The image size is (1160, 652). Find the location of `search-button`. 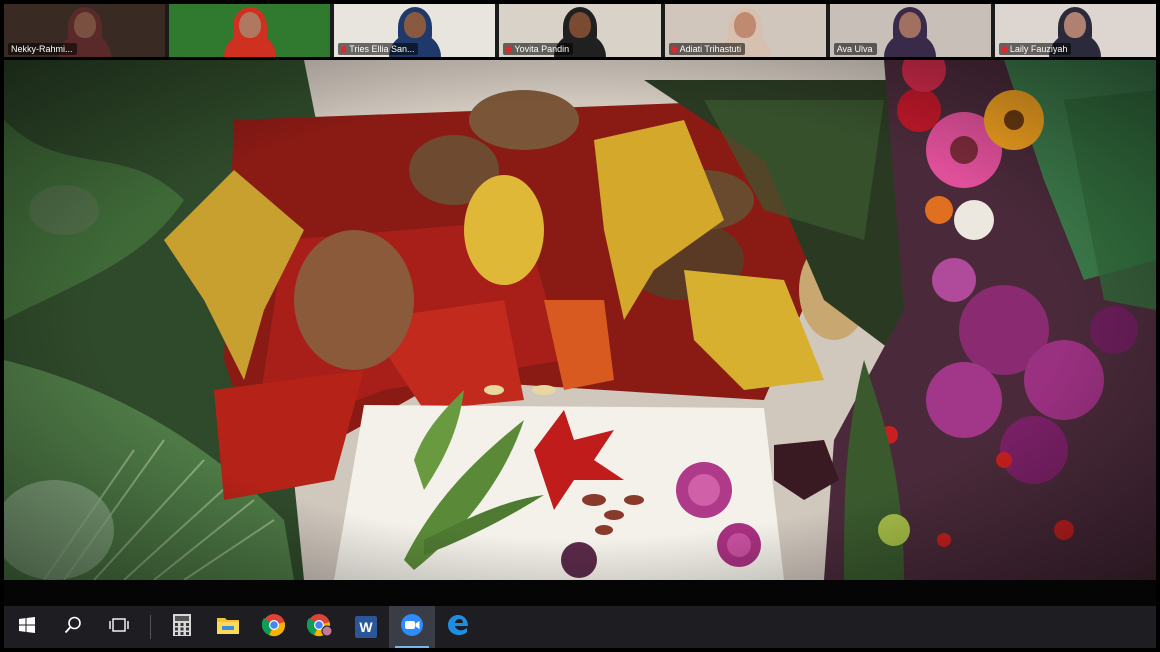

search-button is located at coordinates (73, 627).